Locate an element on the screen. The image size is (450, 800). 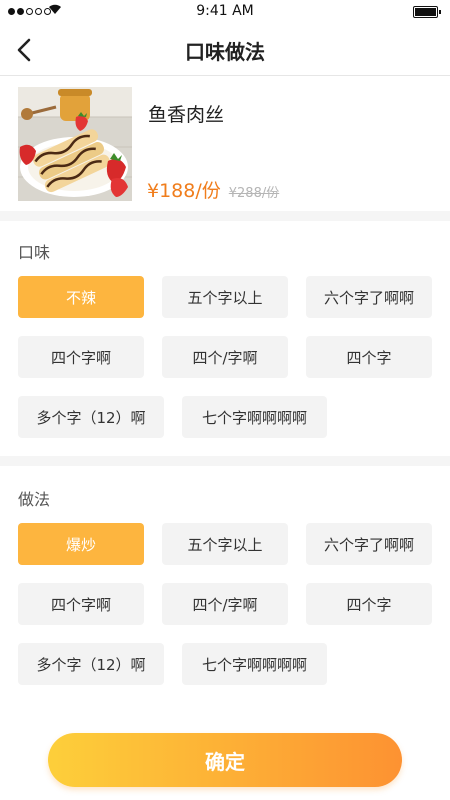
taste-option-6: 多个字（12）啊 is located at coordinates (91, 417).